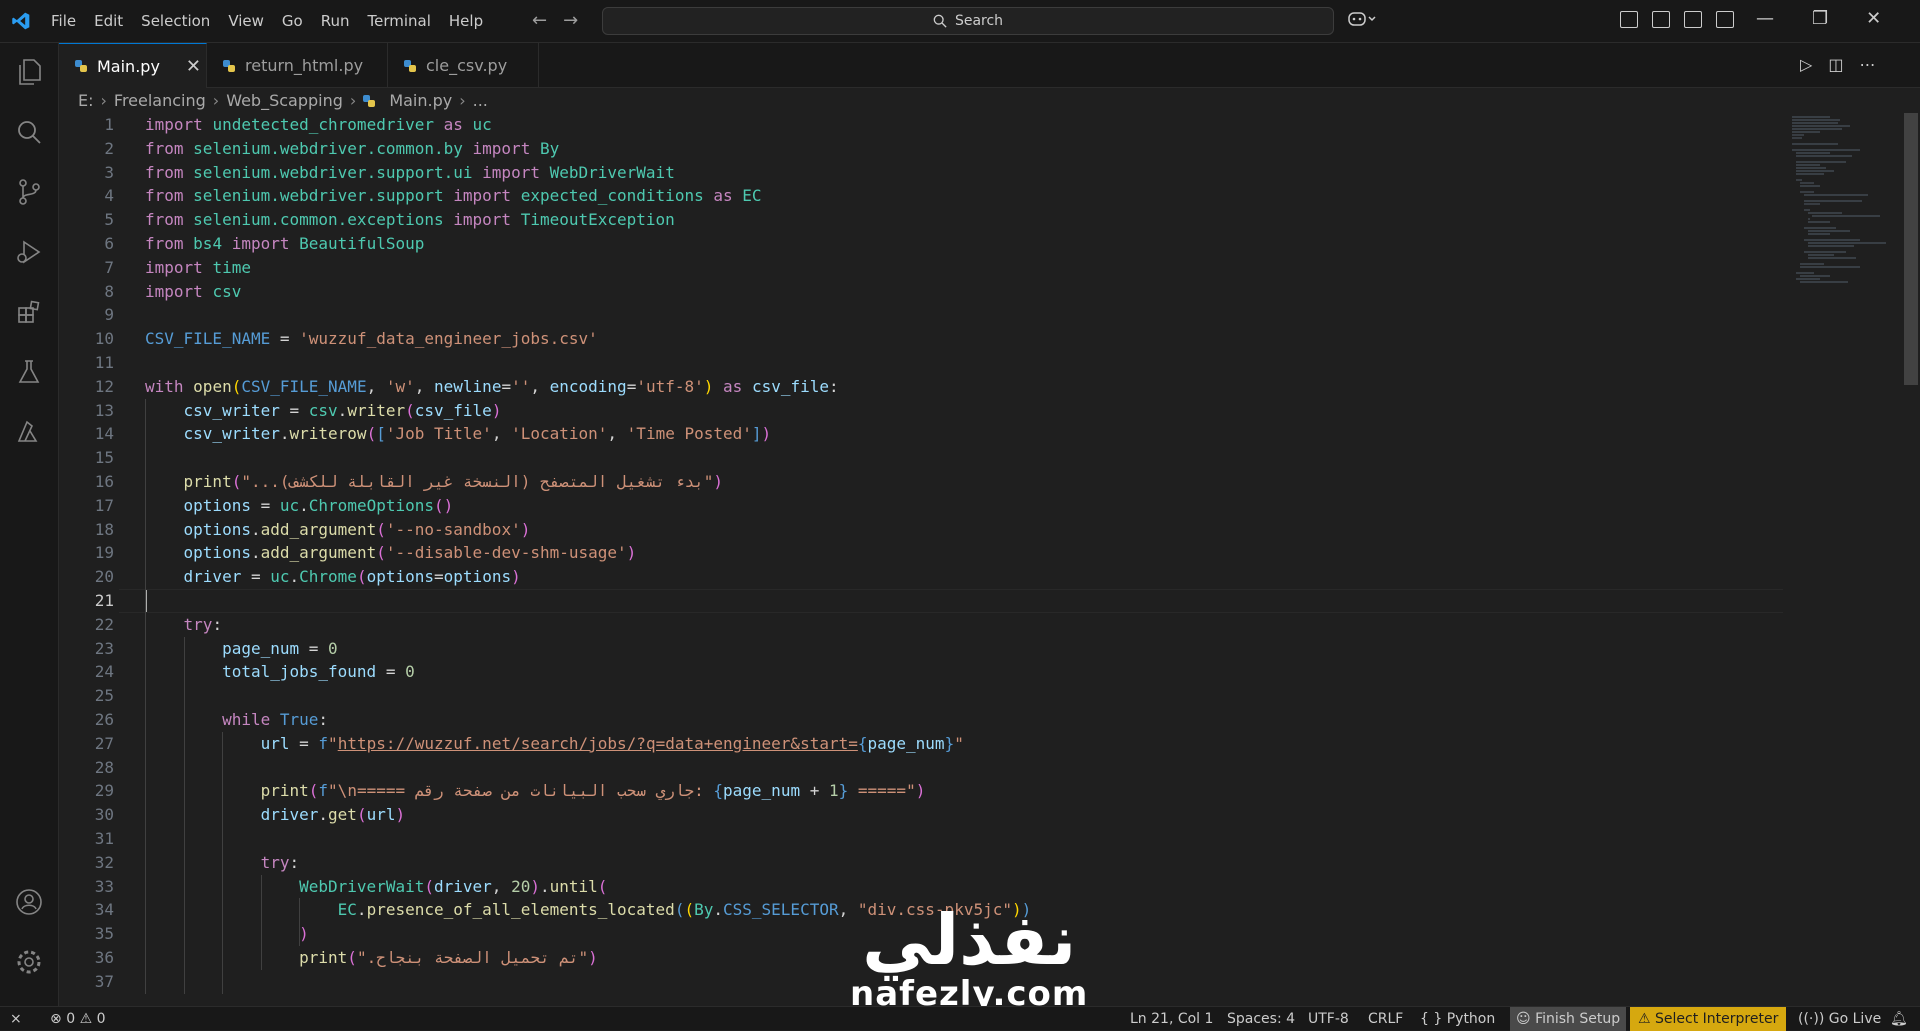 The image size is (1920, 1031). I want to click on code-line: 28, so click(921, 768).